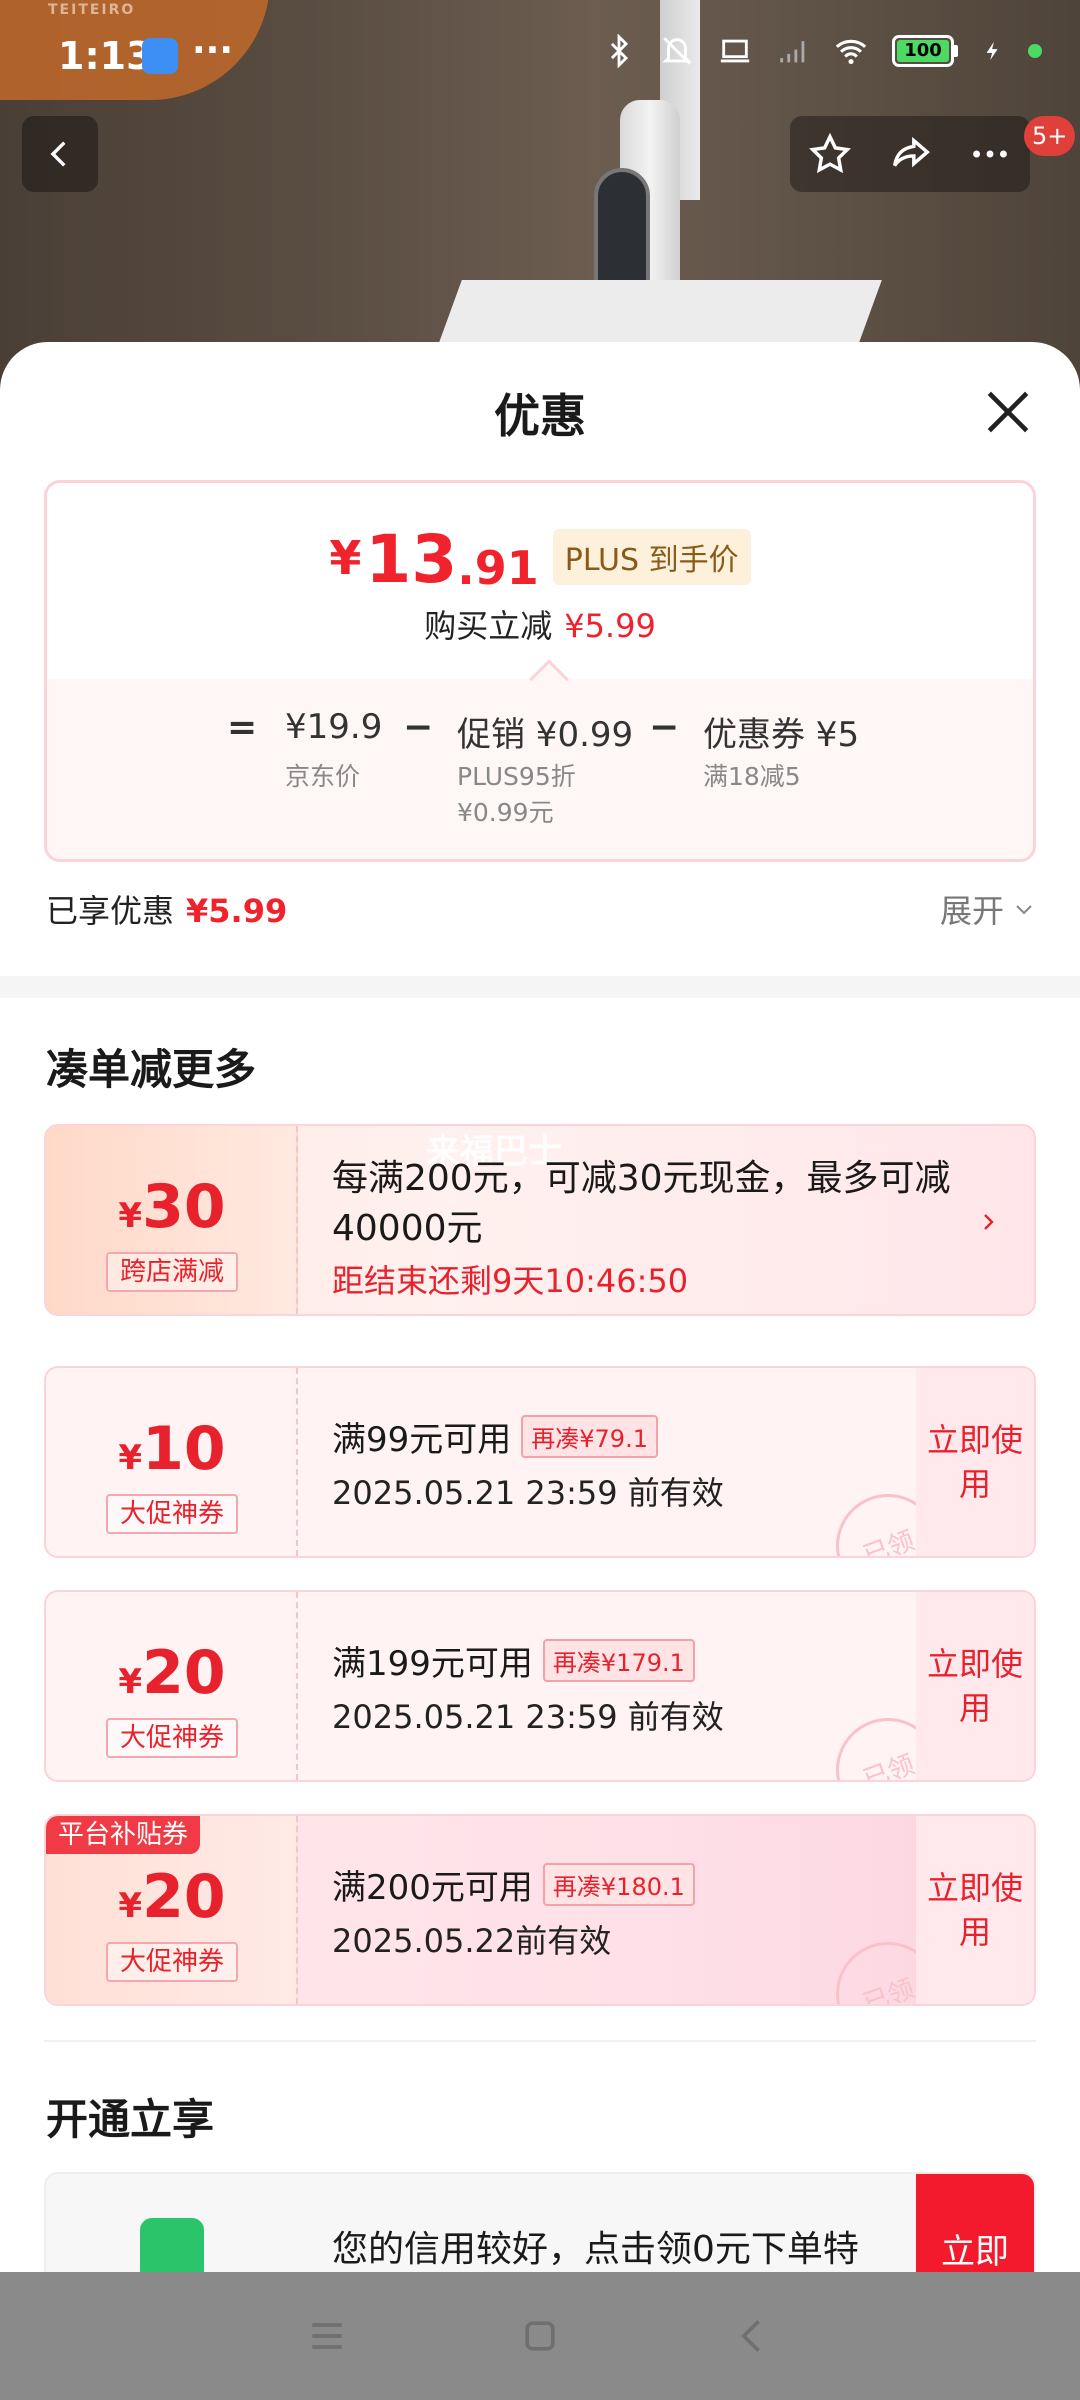  What do you see at coordinates (327, 2336) in the screenshot?
I see `menu-icon` at bounding box center [327, 2336].